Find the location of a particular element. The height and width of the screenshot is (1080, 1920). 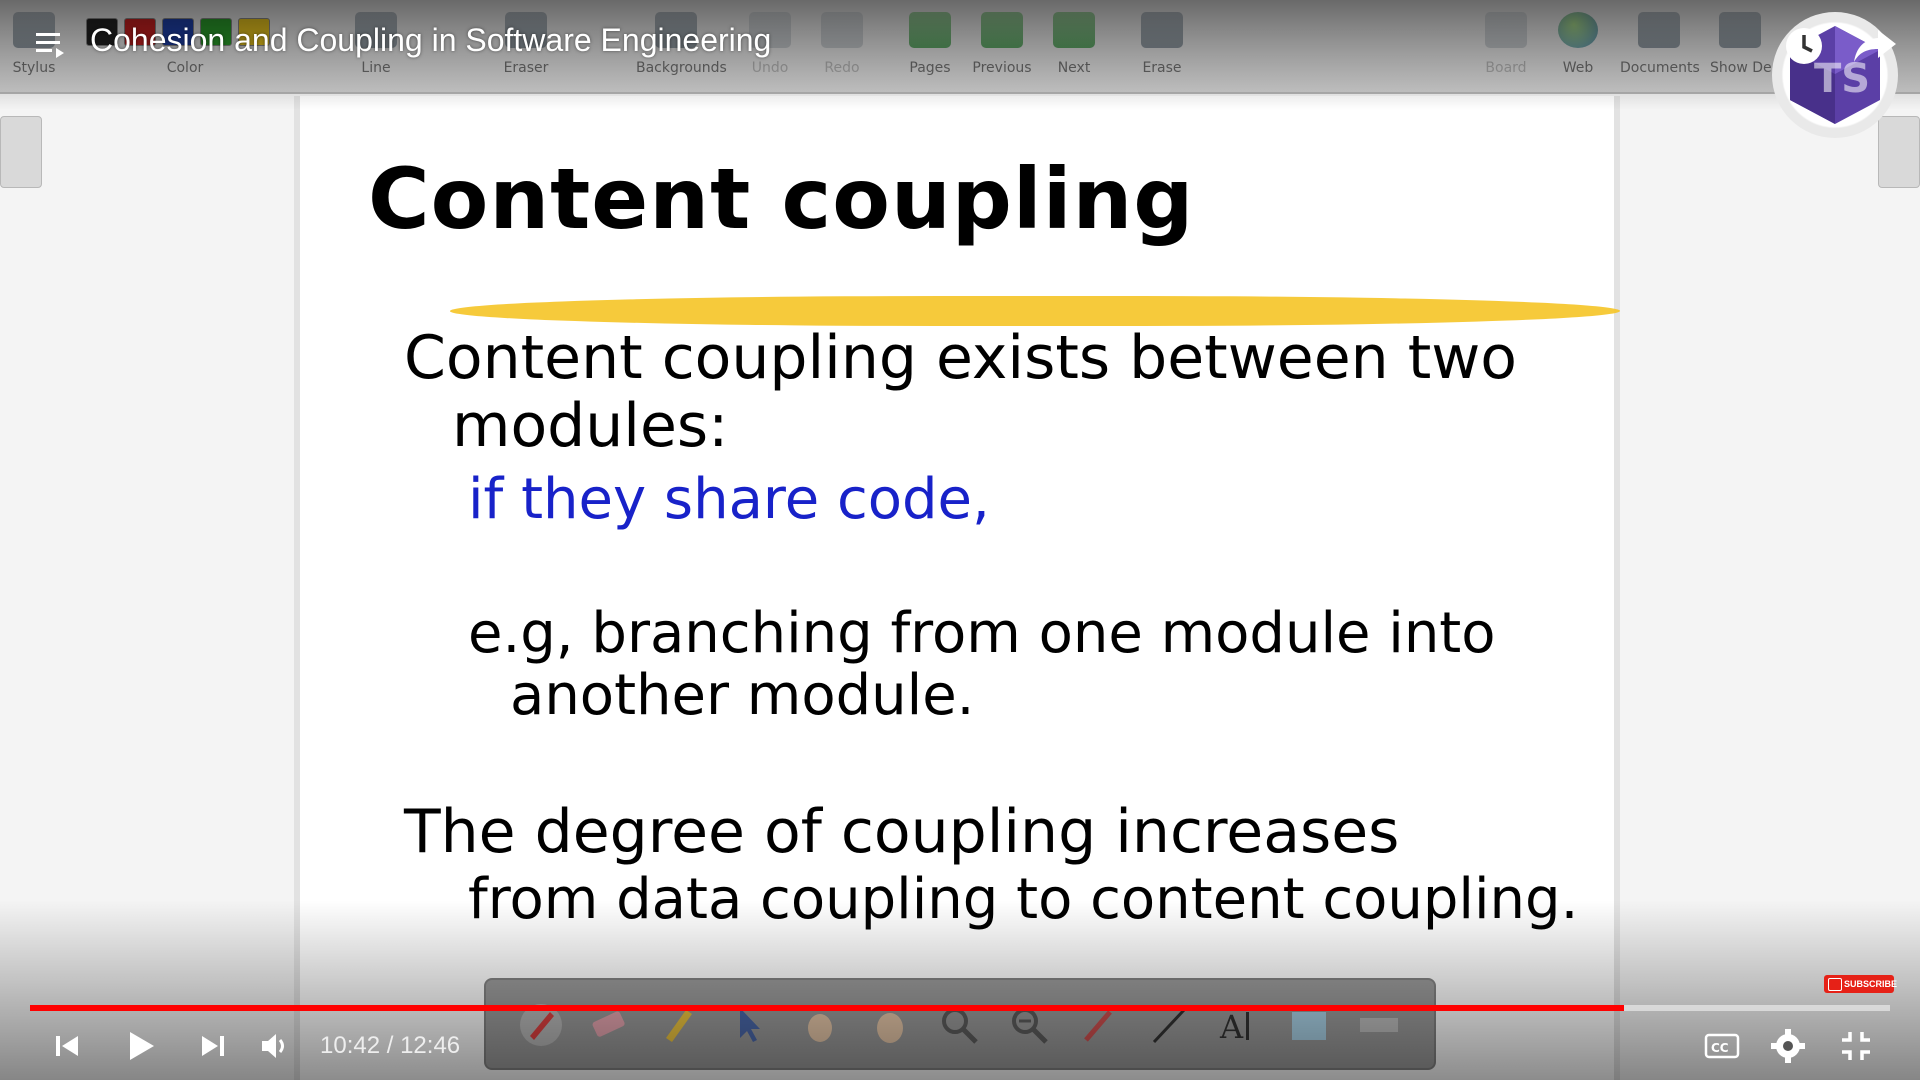

previous-icon is located at coordinates (68, 1046).